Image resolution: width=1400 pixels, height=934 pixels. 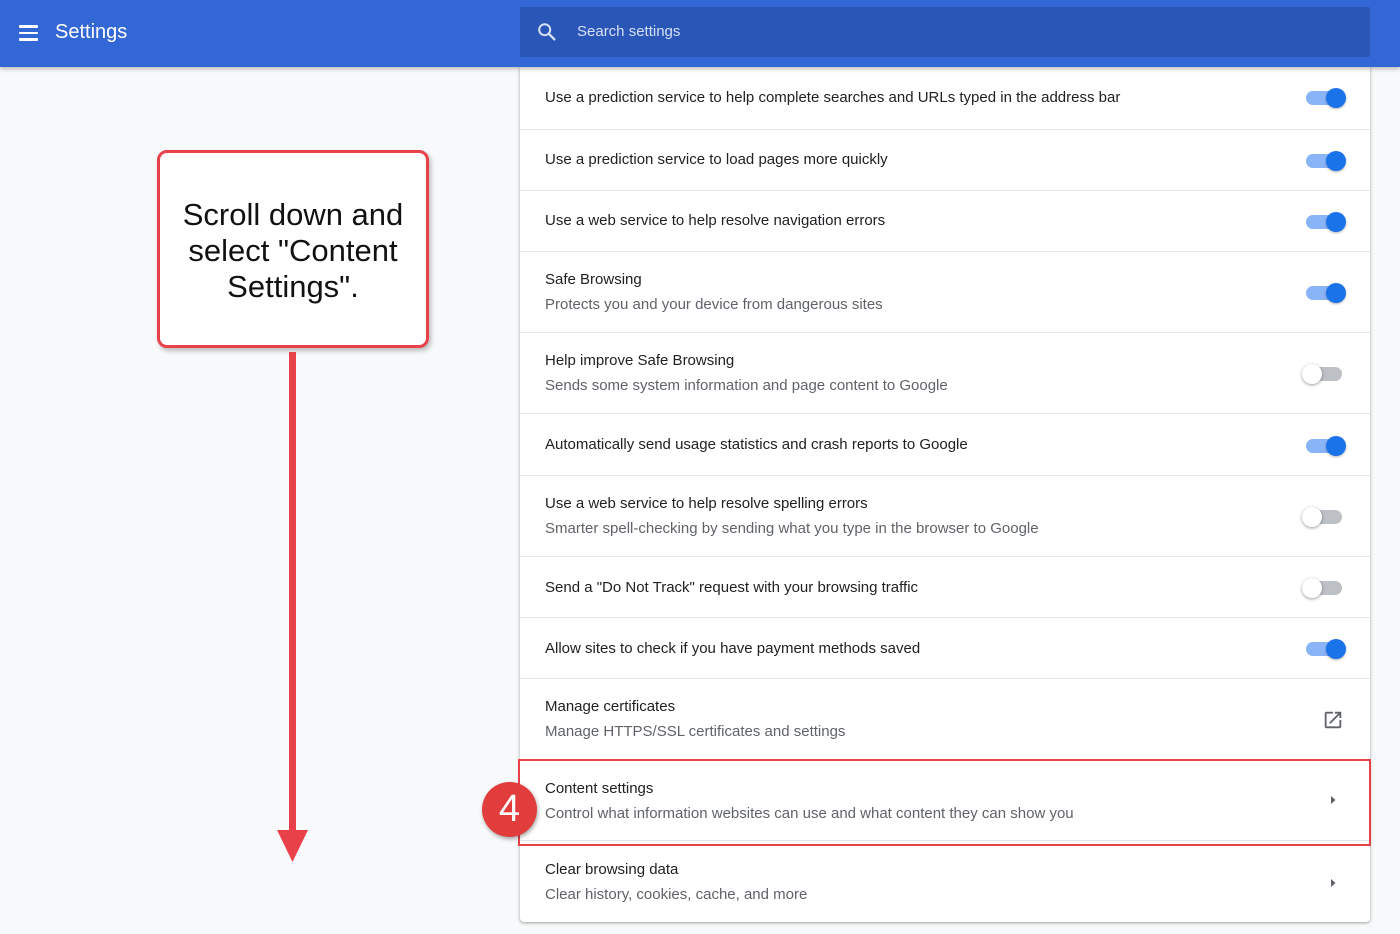 I want to click on setting-label: Manage certificates, so click(x=610, y=706).